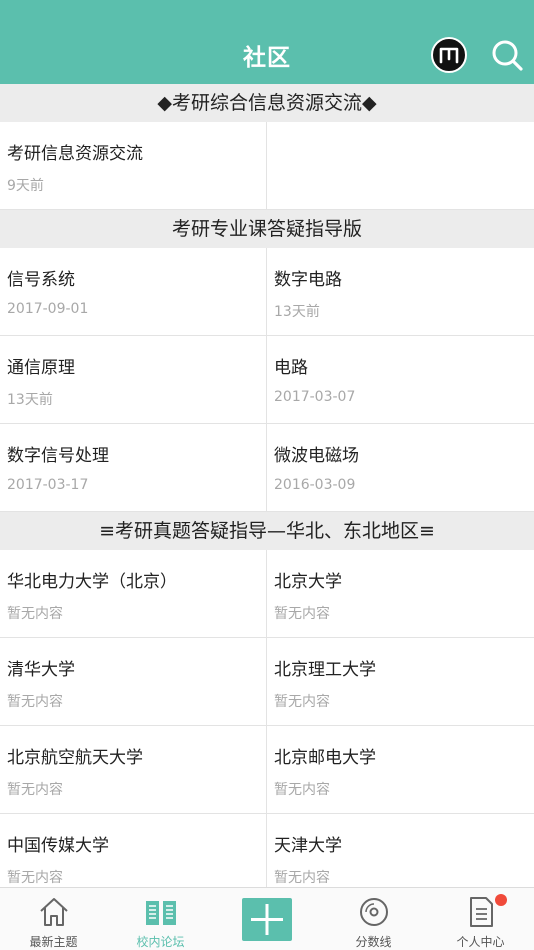 This screenshot has height=950, width=534. I want to click on tab-campus-forum: 校内论坛, so click(160, 919).